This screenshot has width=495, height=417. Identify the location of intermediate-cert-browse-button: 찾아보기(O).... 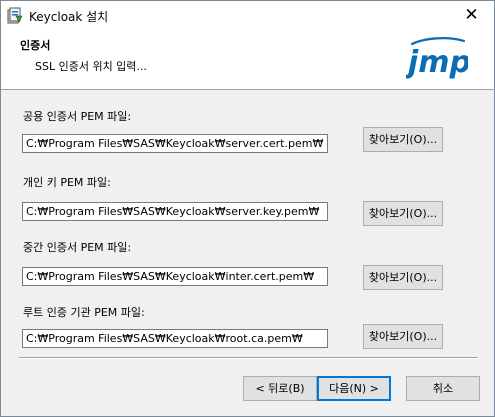
(403, 277).